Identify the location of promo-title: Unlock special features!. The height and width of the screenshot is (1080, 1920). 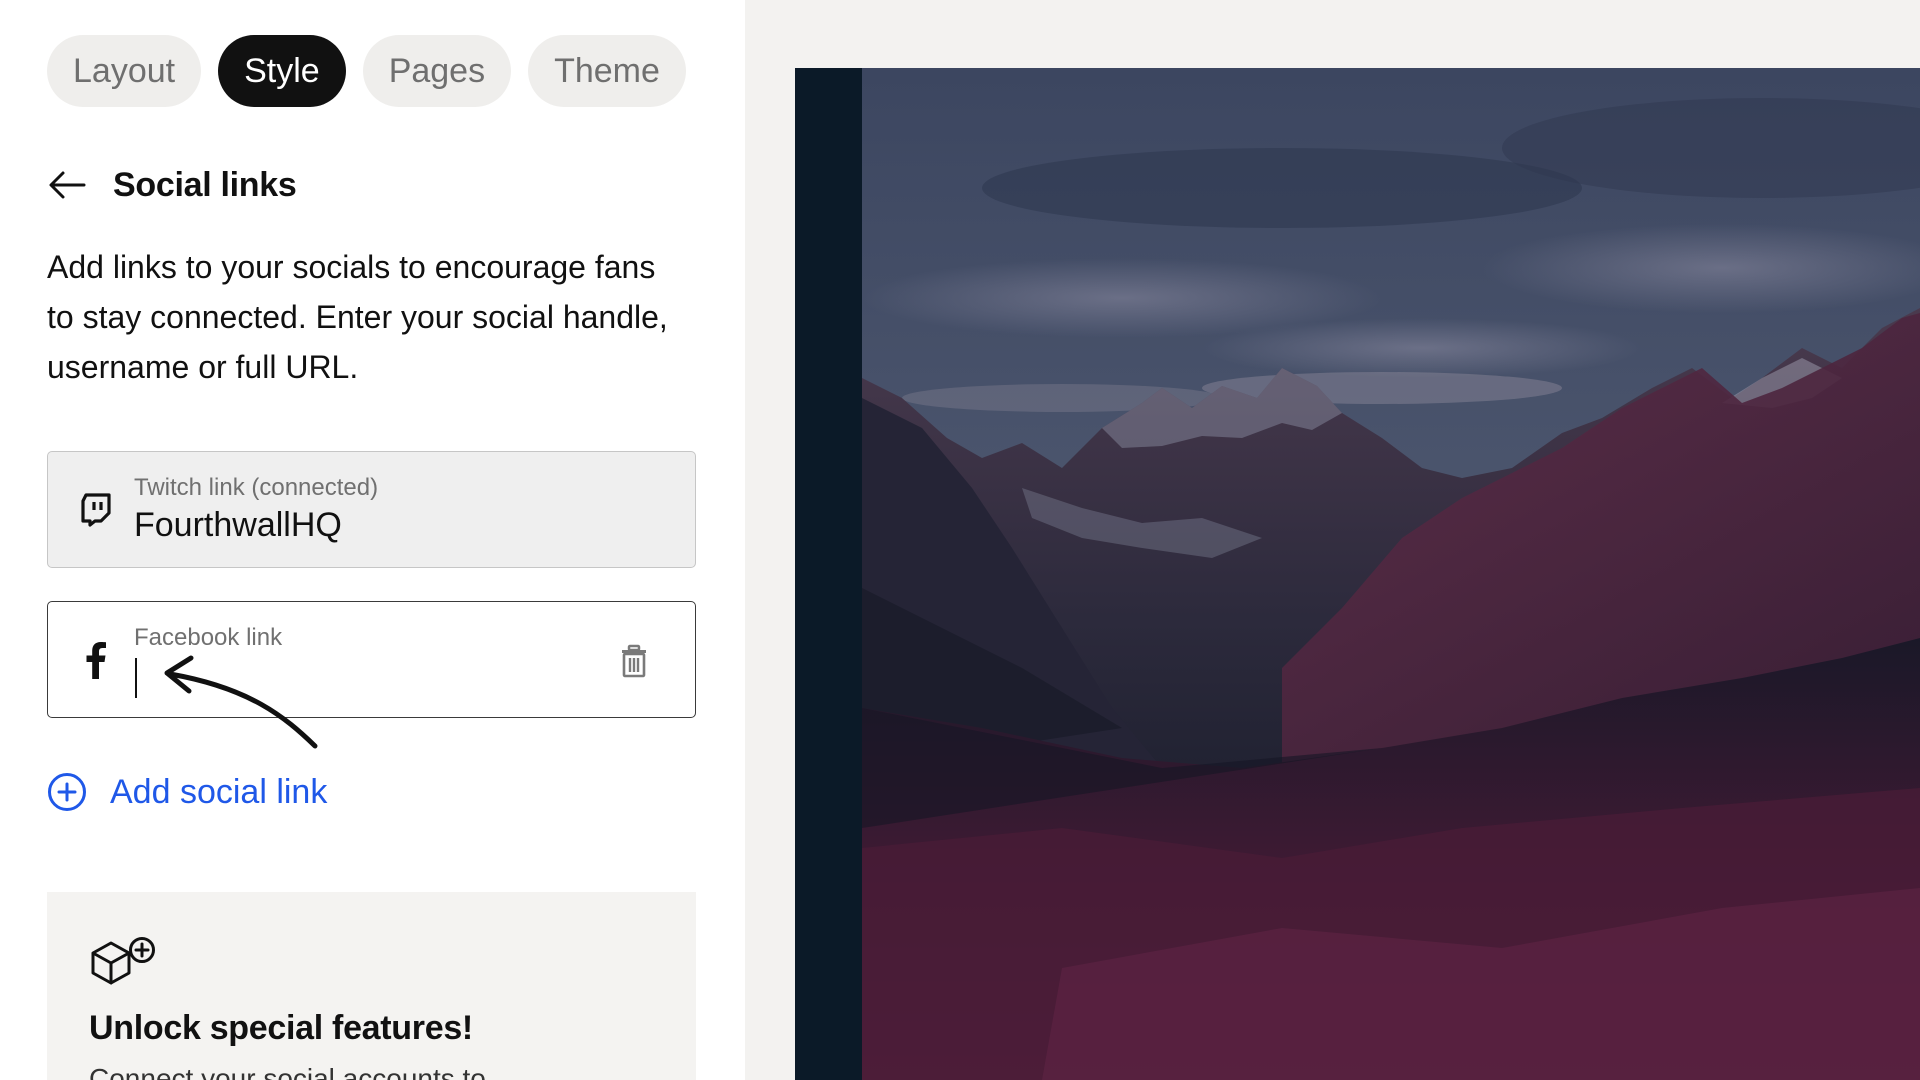
(281, 1028).